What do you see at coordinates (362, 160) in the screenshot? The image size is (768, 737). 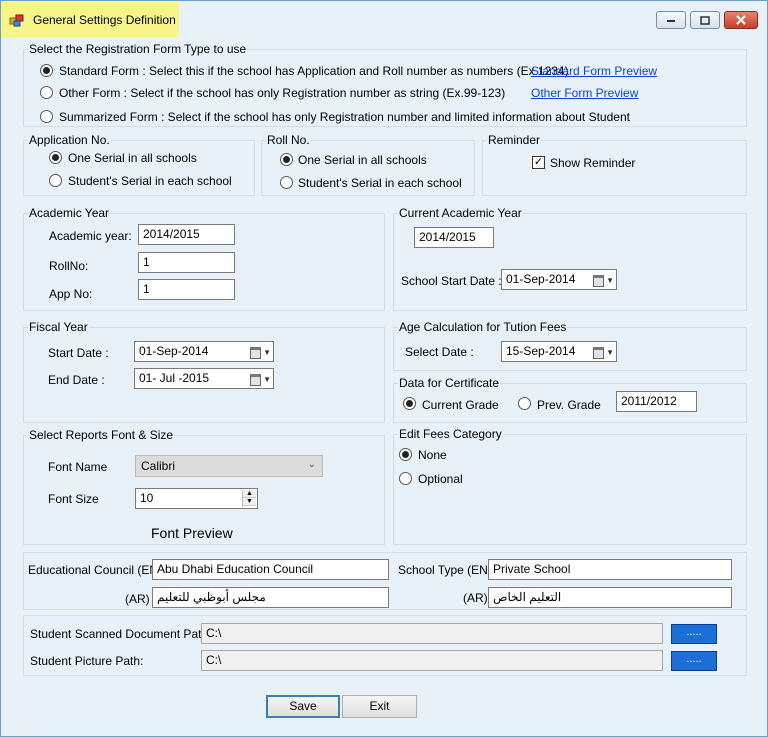 I see `roll-one-serial-label: One Serial in all schools` at bounding box center [362, 160].